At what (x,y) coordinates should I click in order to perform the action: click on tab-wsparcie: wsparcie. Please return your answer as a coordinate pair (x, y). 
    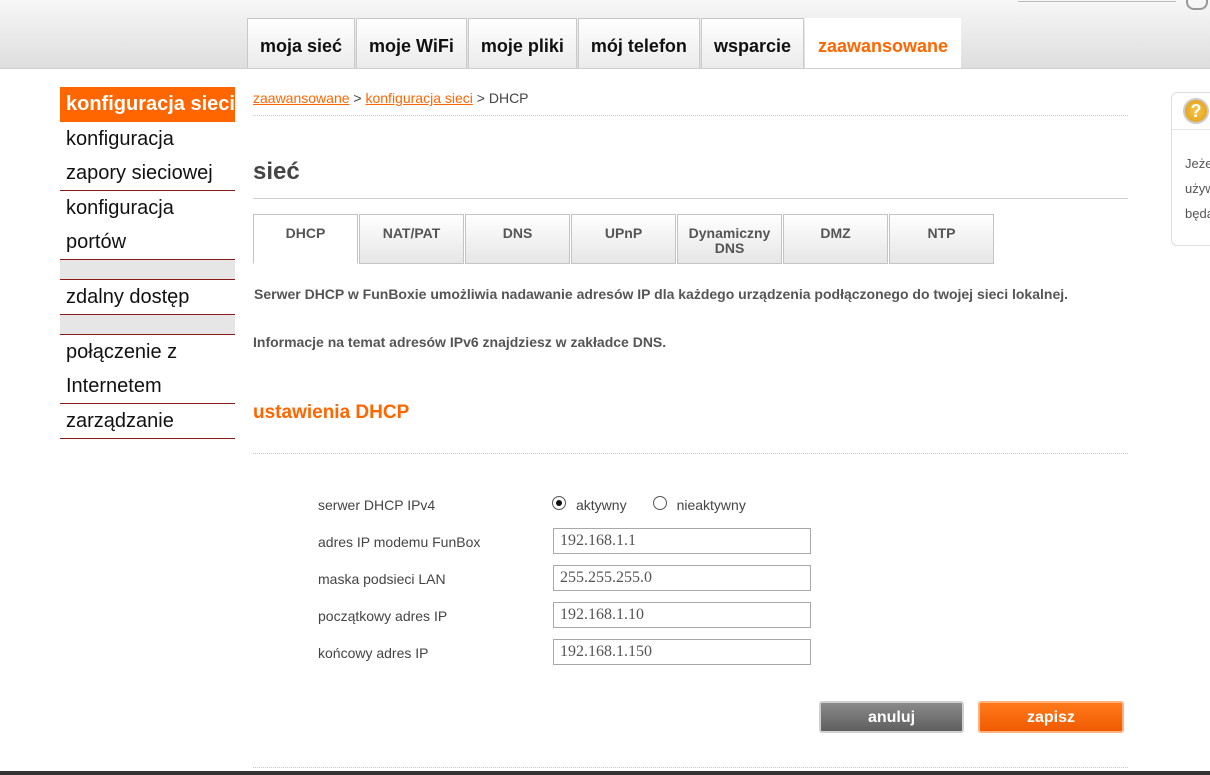
    Looking at the image, I should click on (752, 43).